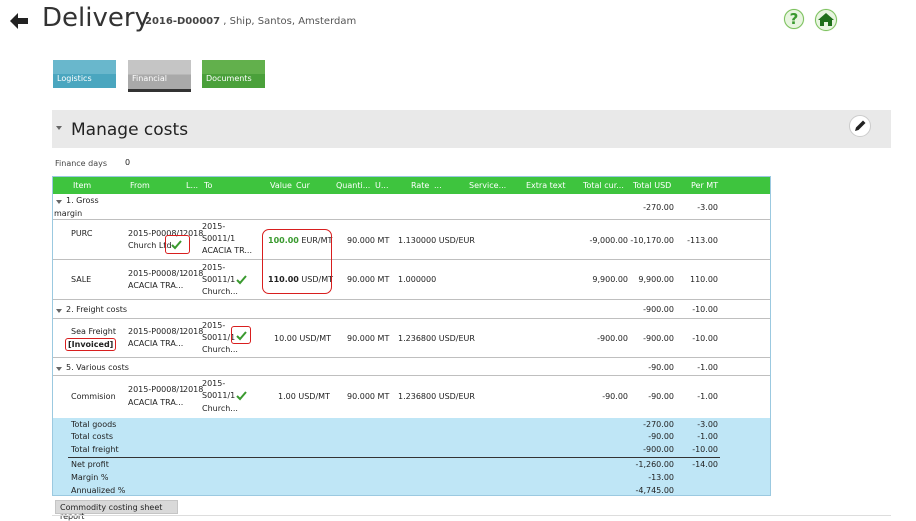 The image size is (916, 521). I want to click on invoiced-badge: [Invoiced], so click(91, 344).